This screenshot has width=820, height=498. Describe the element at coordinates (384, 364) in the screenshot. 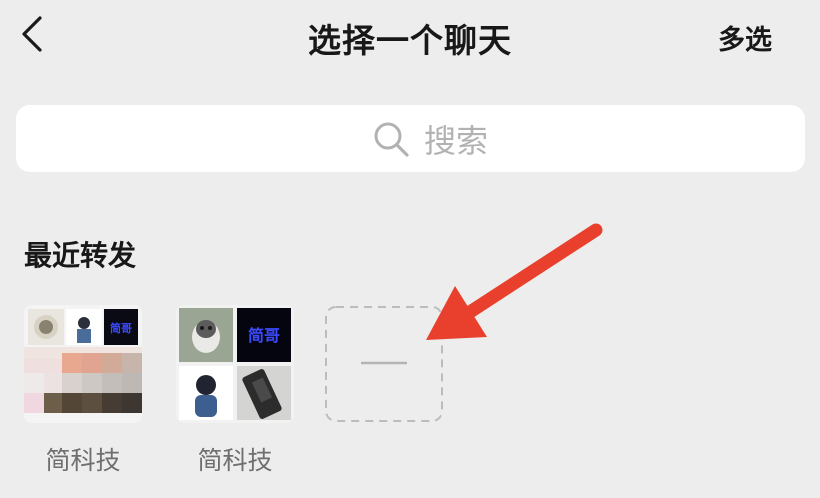

I see `add-recent-slot` at that location.